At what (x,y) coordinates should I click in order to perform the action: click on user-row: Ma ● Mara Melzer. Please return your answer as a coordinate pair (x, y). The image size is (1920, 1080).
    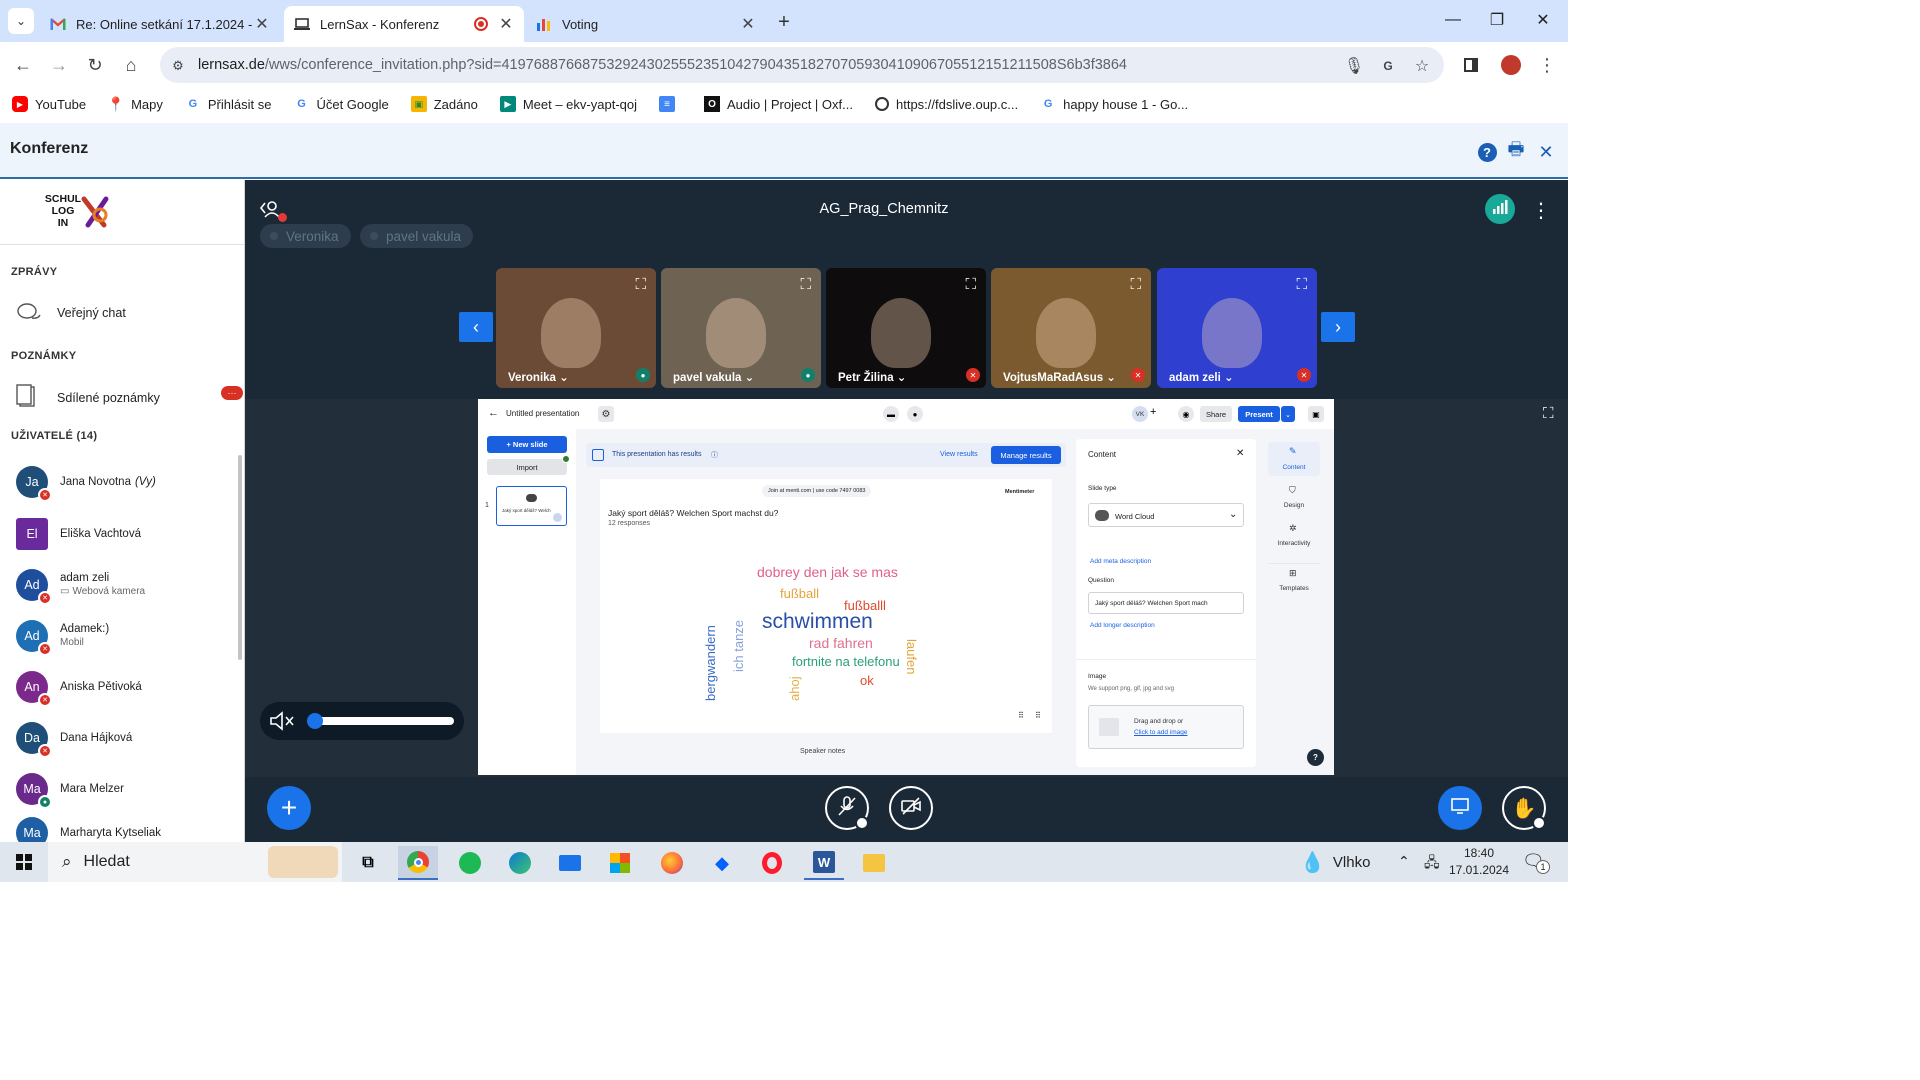
    Looking at the image, I should click on (70, 790).